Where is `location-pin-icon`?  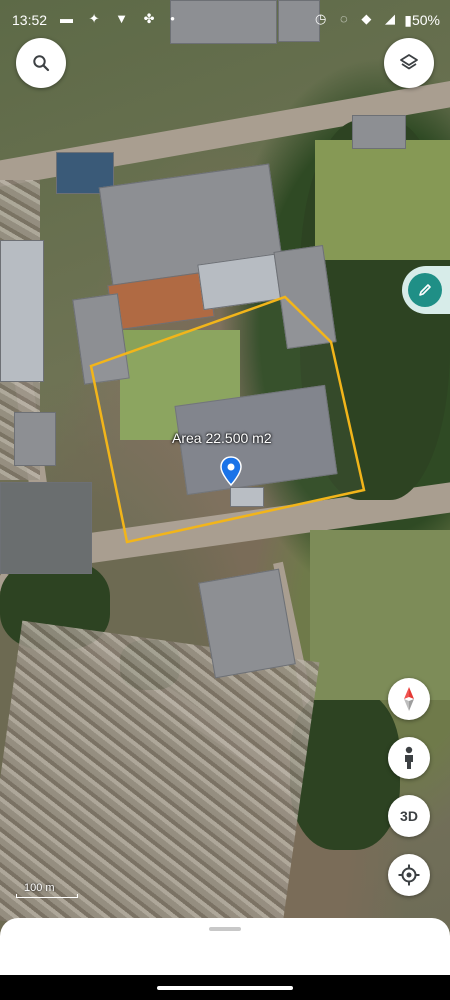 location-pin-icon is located at coordinates (231, 471).